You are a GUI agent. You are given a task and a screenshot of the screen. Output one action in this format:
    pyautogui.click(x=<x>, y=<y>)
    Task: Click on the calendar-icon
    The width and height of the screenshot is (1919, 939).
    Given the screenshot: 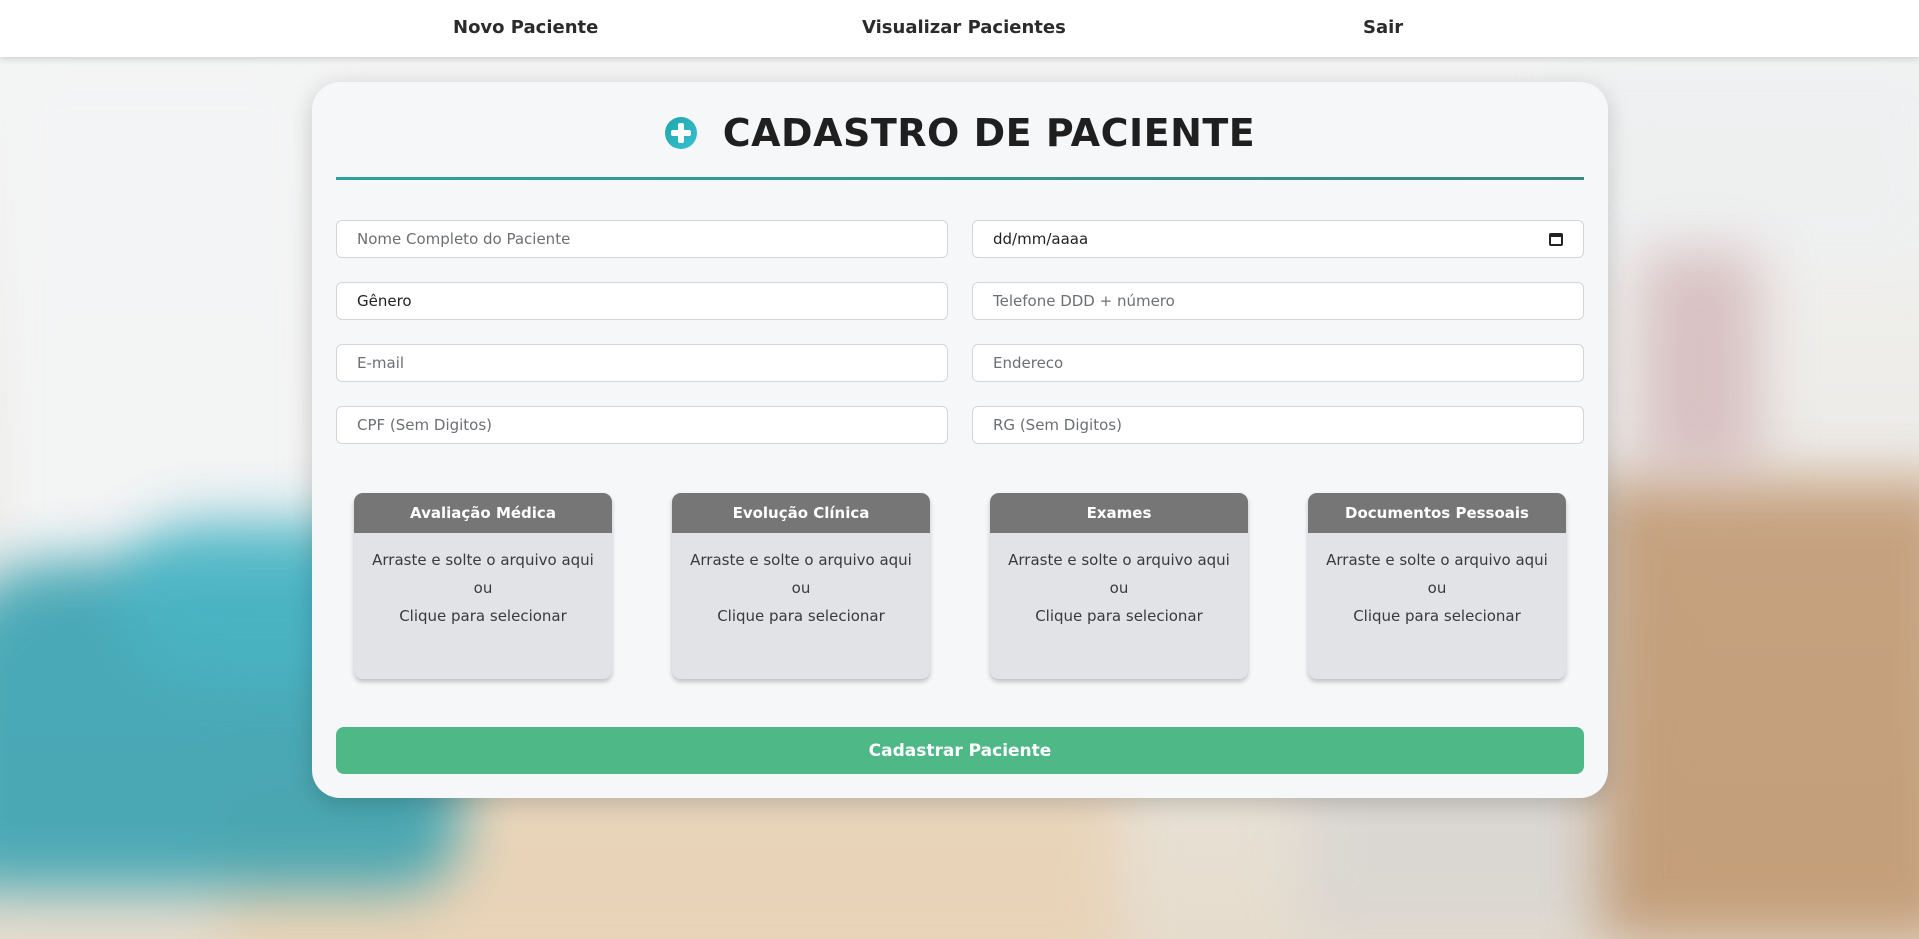 What is the action you would take?
    pyautogui.click(x=1556, y=239)
    